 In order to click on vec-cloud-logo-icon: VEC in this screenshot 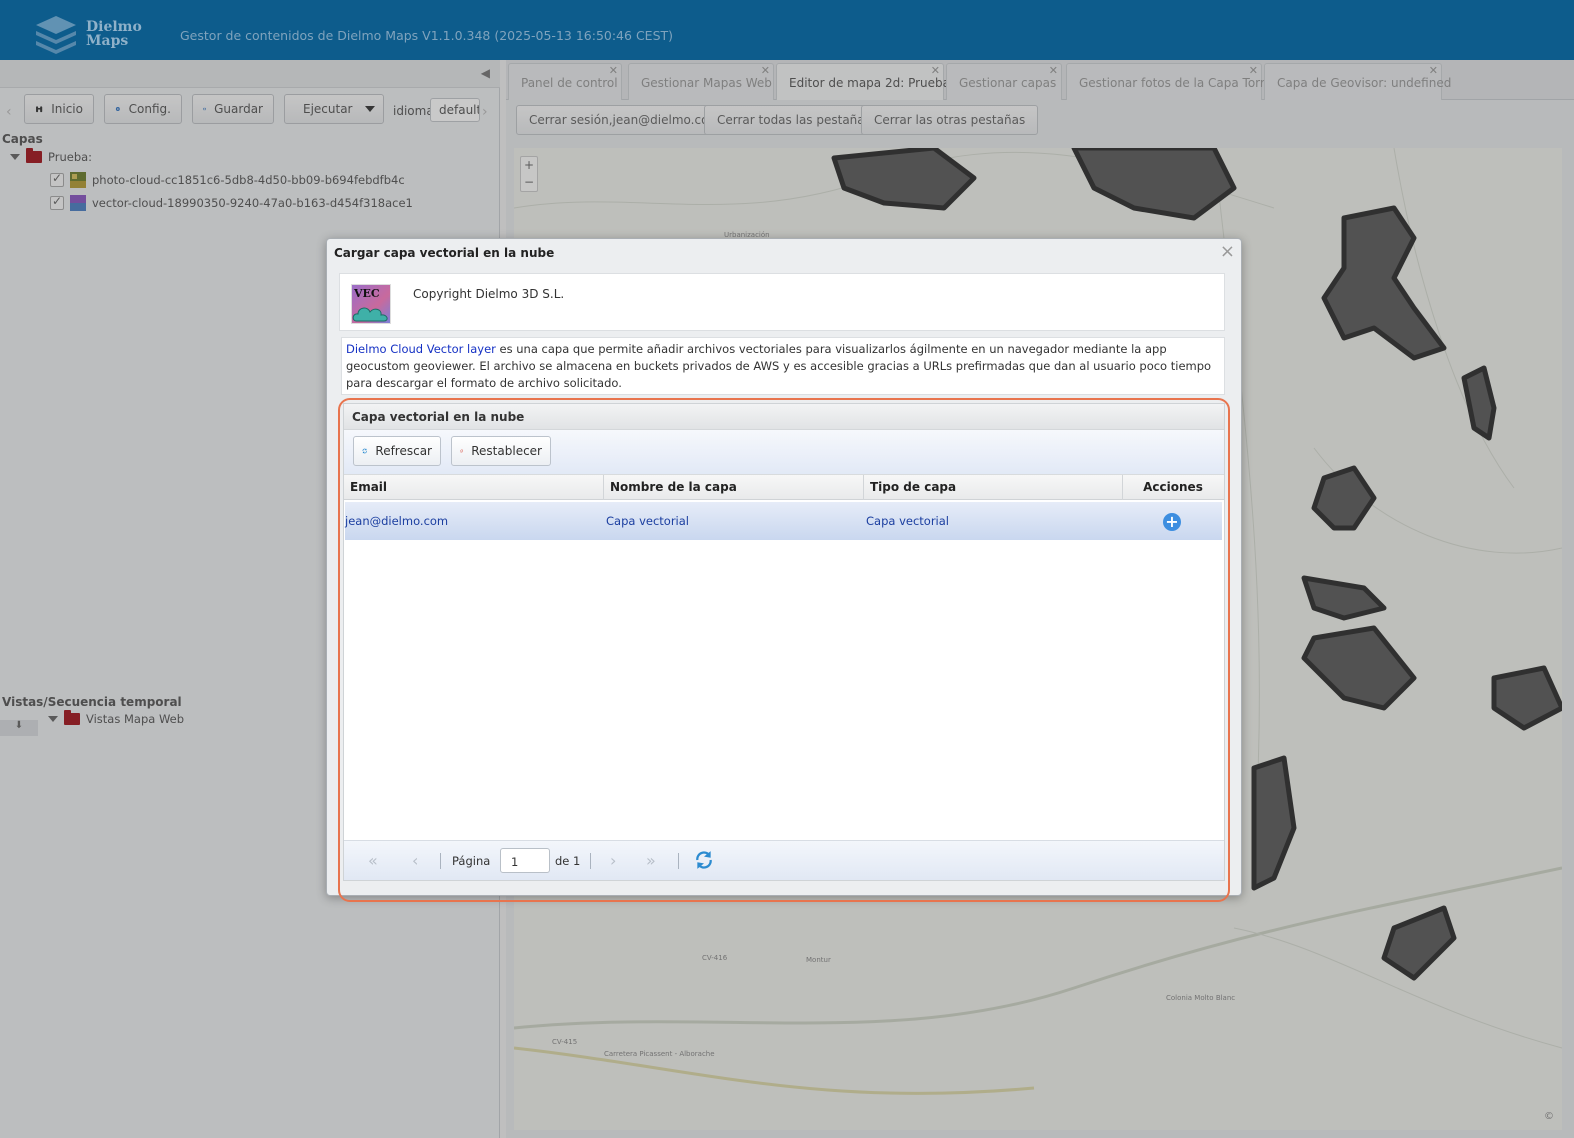, I will do `click(371, 304)`.